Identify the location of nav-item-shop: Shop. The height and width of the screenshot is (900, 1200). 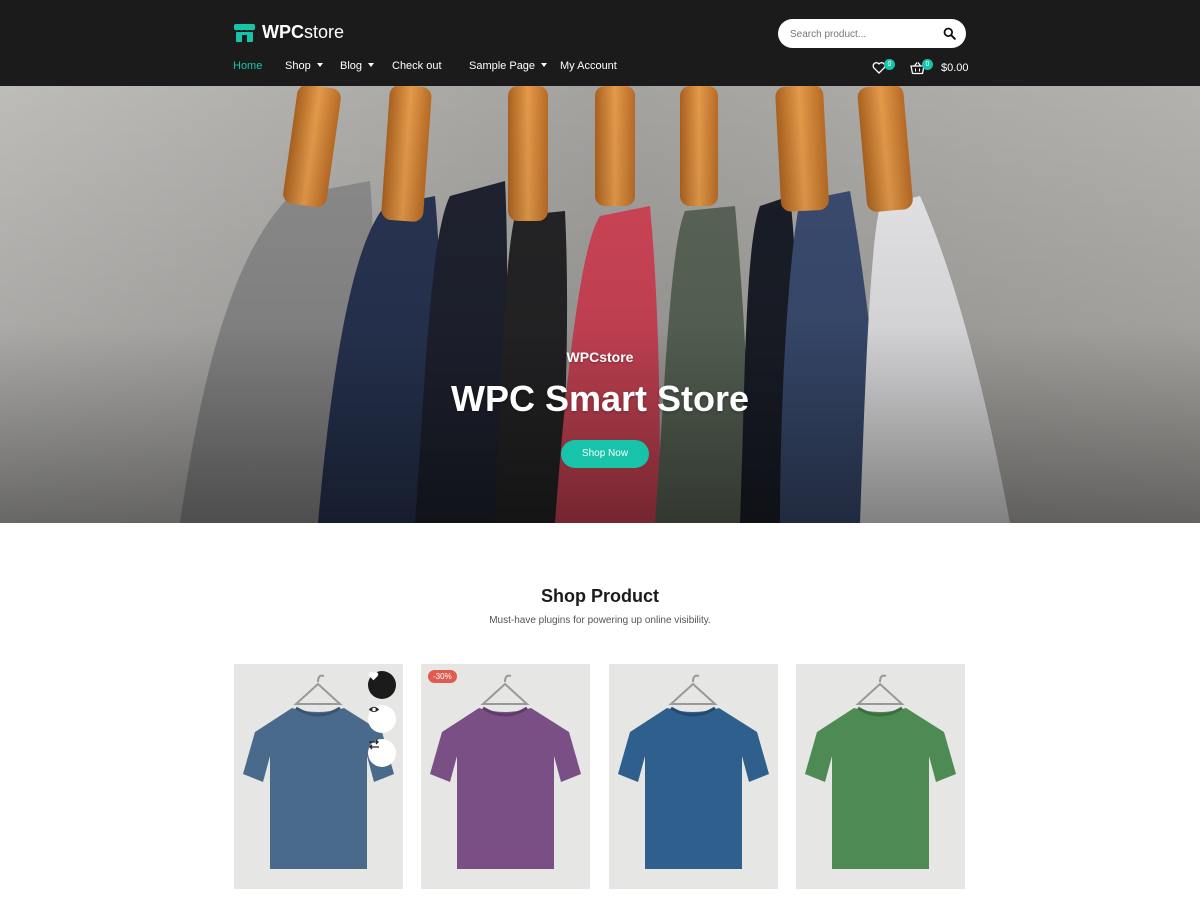
(304, 66).